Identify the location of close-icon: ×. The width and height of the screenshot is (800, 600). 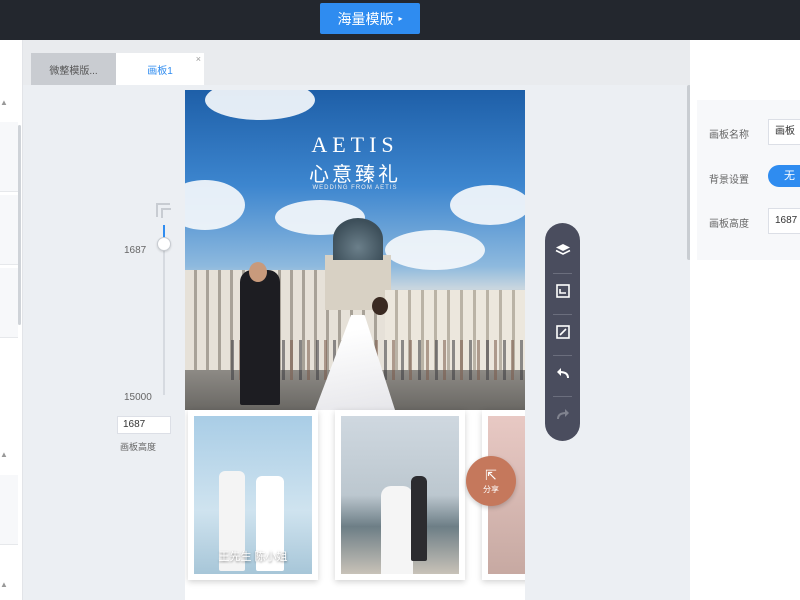
(198, 59).